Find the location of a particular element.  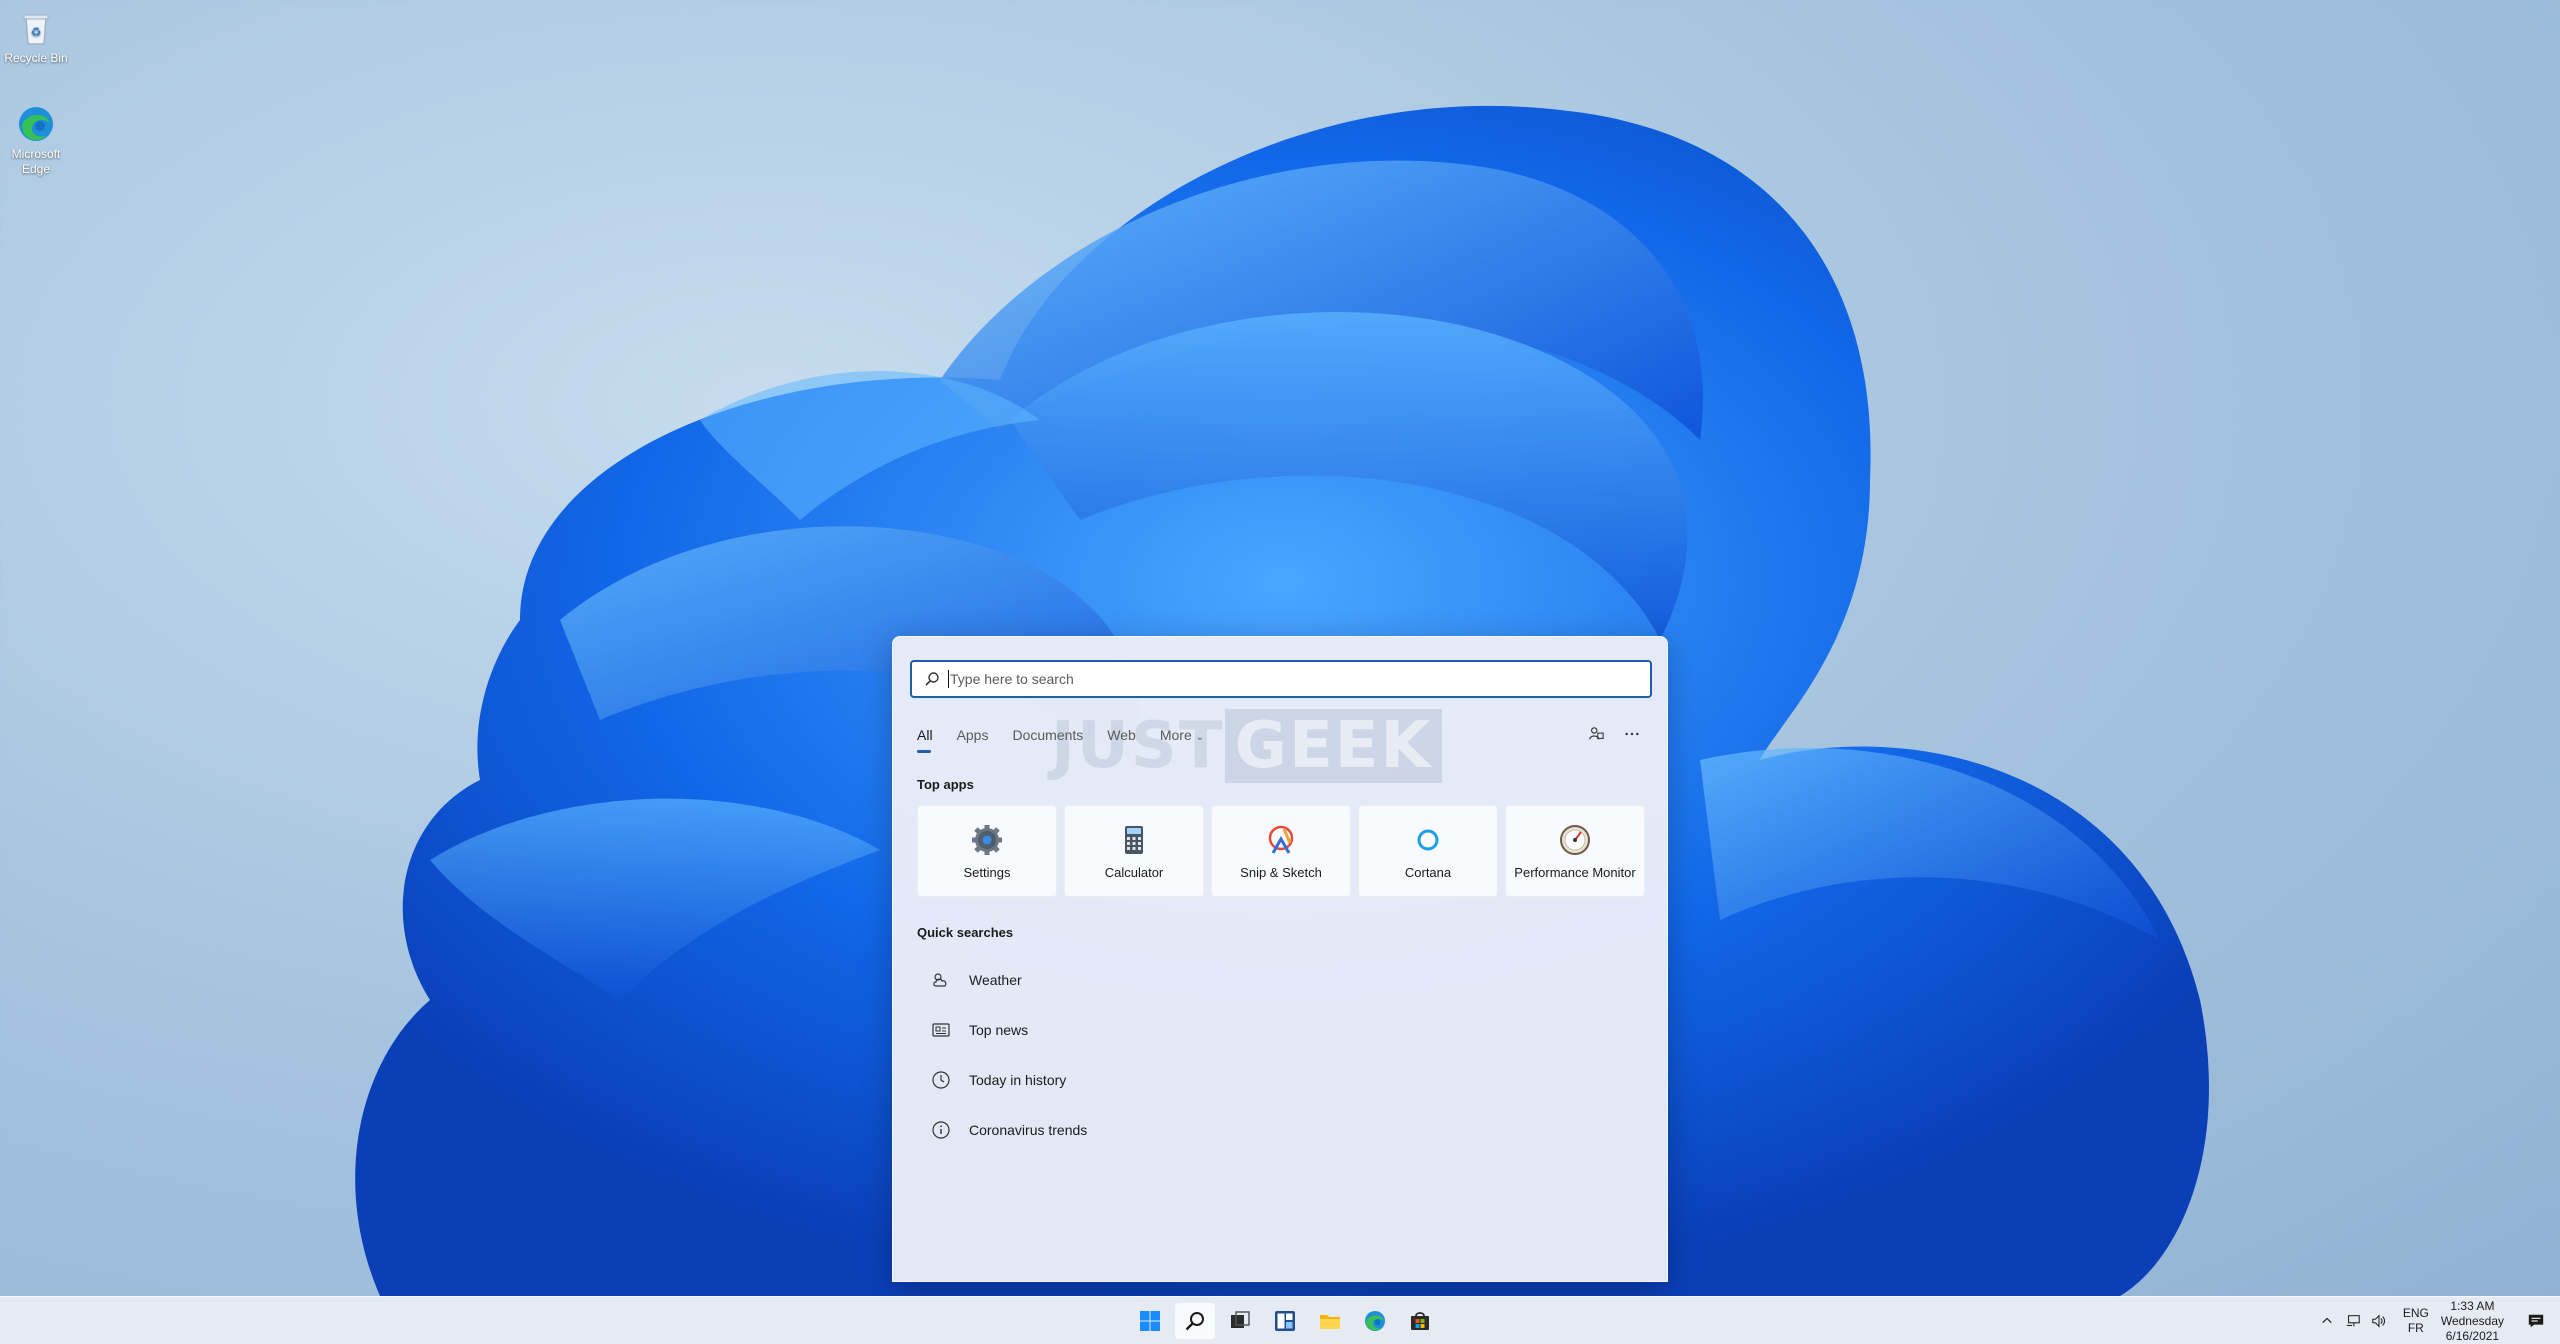

notifications-button is located at coordinates (2536, 1321).